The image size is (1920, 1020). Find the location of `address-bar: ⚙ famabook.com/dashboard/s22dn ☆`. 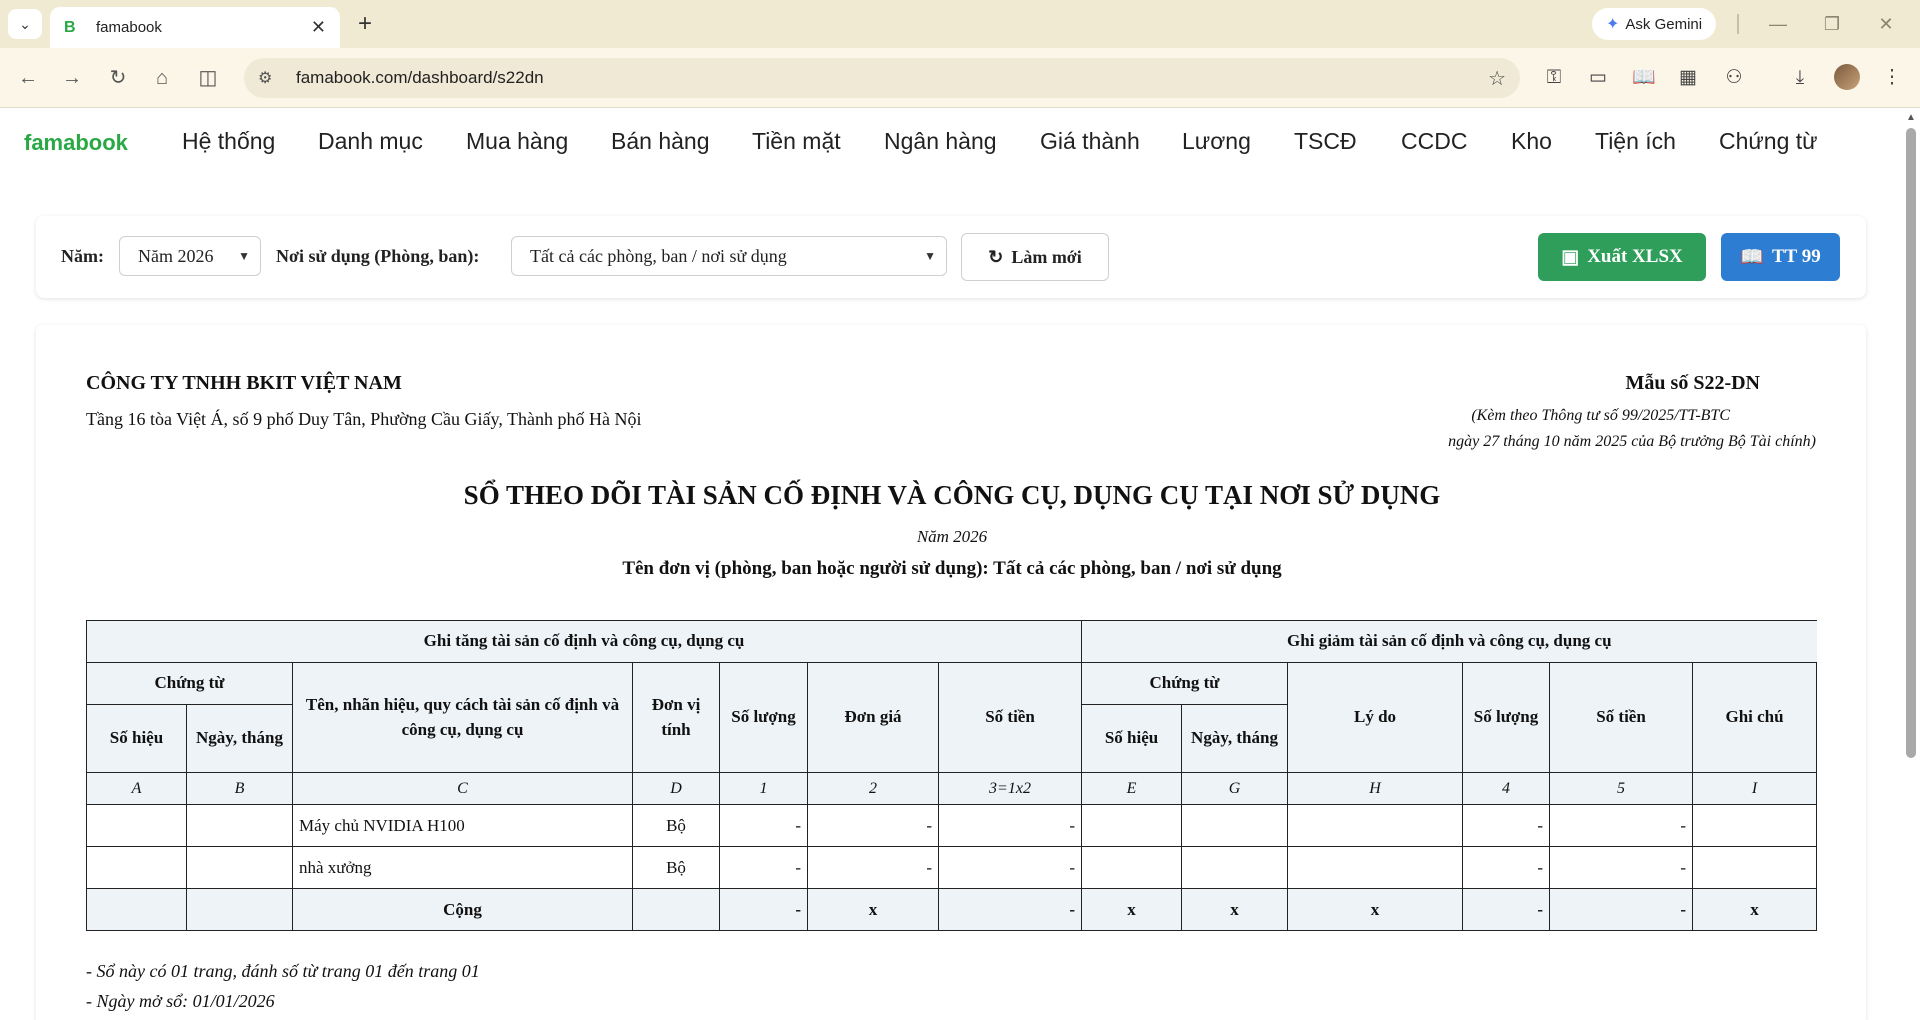

address-bar: ⚙ famabook.com/dashboard/s22dn ☆ is located at coordinates (882, 78).